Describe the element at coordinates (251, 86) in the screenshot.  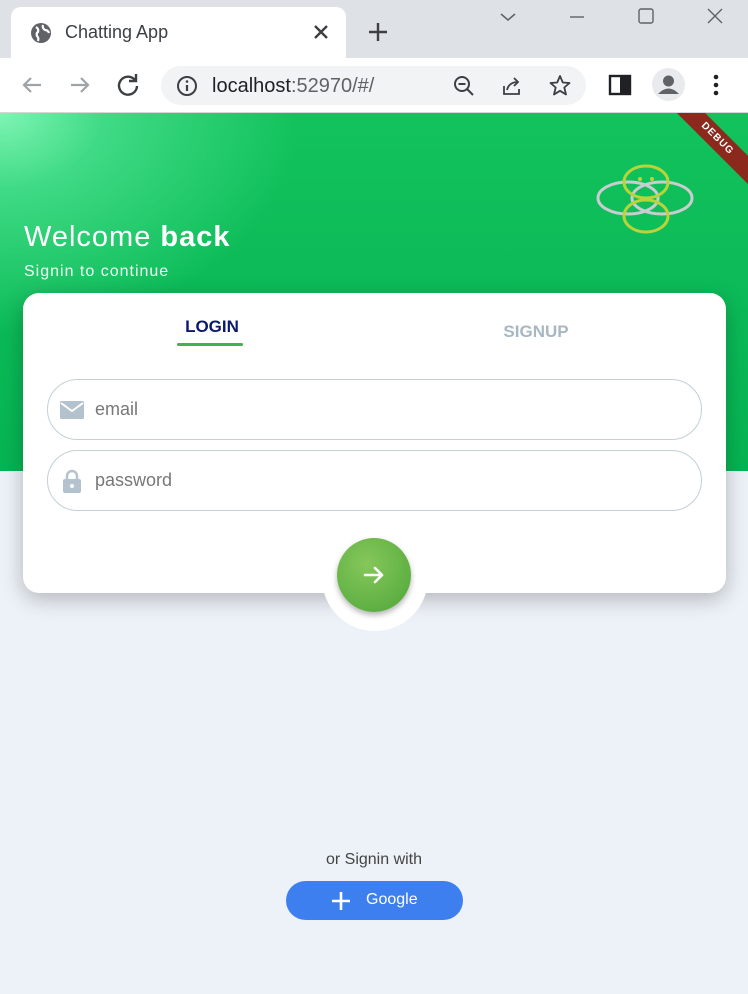
I see `url-host: localhost` at that location.